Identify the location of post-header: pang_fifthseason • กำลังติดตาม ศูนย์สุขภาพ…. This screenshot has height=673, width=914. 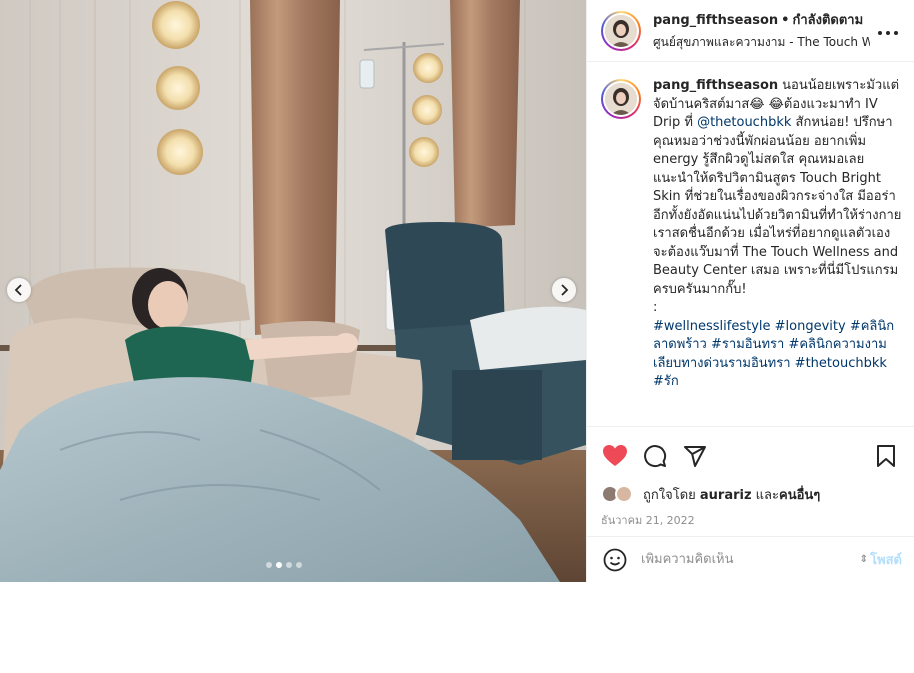
(750, 31).